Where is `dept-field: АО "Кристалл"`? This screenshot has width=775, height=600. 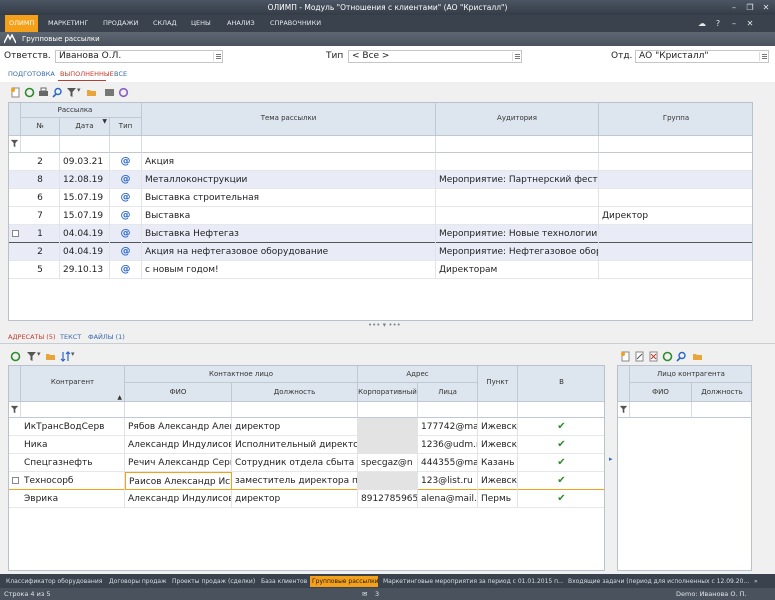 dept-field: АО "Кристалл" is located at coordinates (702, 56).